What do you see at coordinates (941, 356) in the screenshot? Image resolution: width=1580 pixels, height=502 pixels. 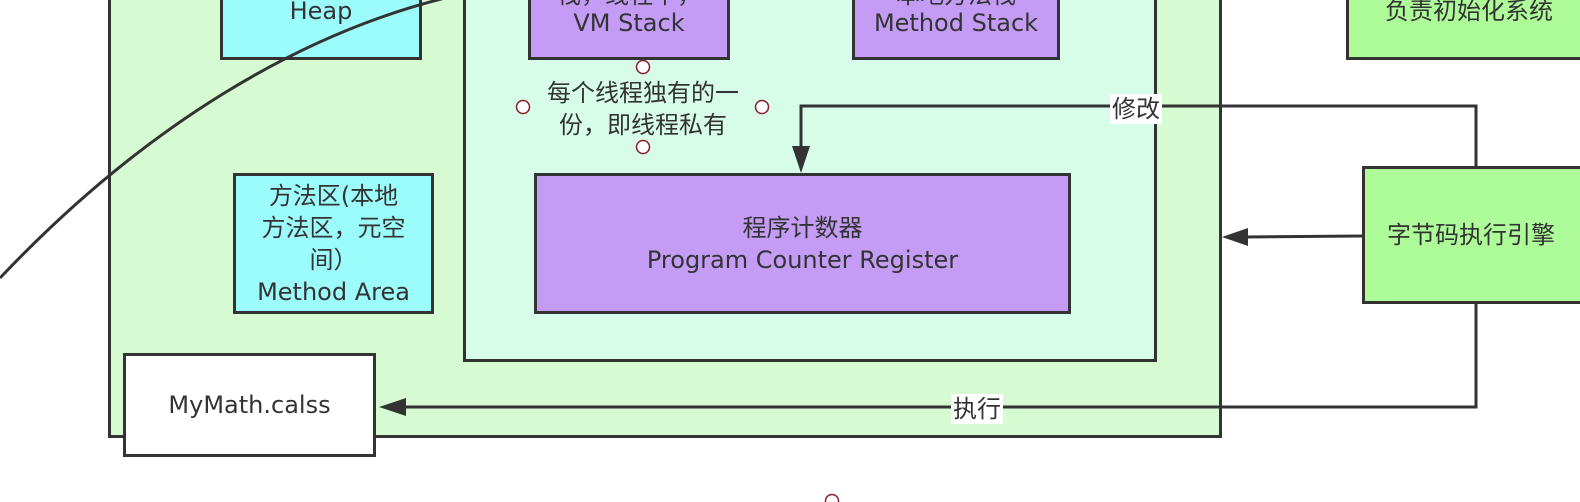 I see `execute-edge` at bounding box center [941, 356].